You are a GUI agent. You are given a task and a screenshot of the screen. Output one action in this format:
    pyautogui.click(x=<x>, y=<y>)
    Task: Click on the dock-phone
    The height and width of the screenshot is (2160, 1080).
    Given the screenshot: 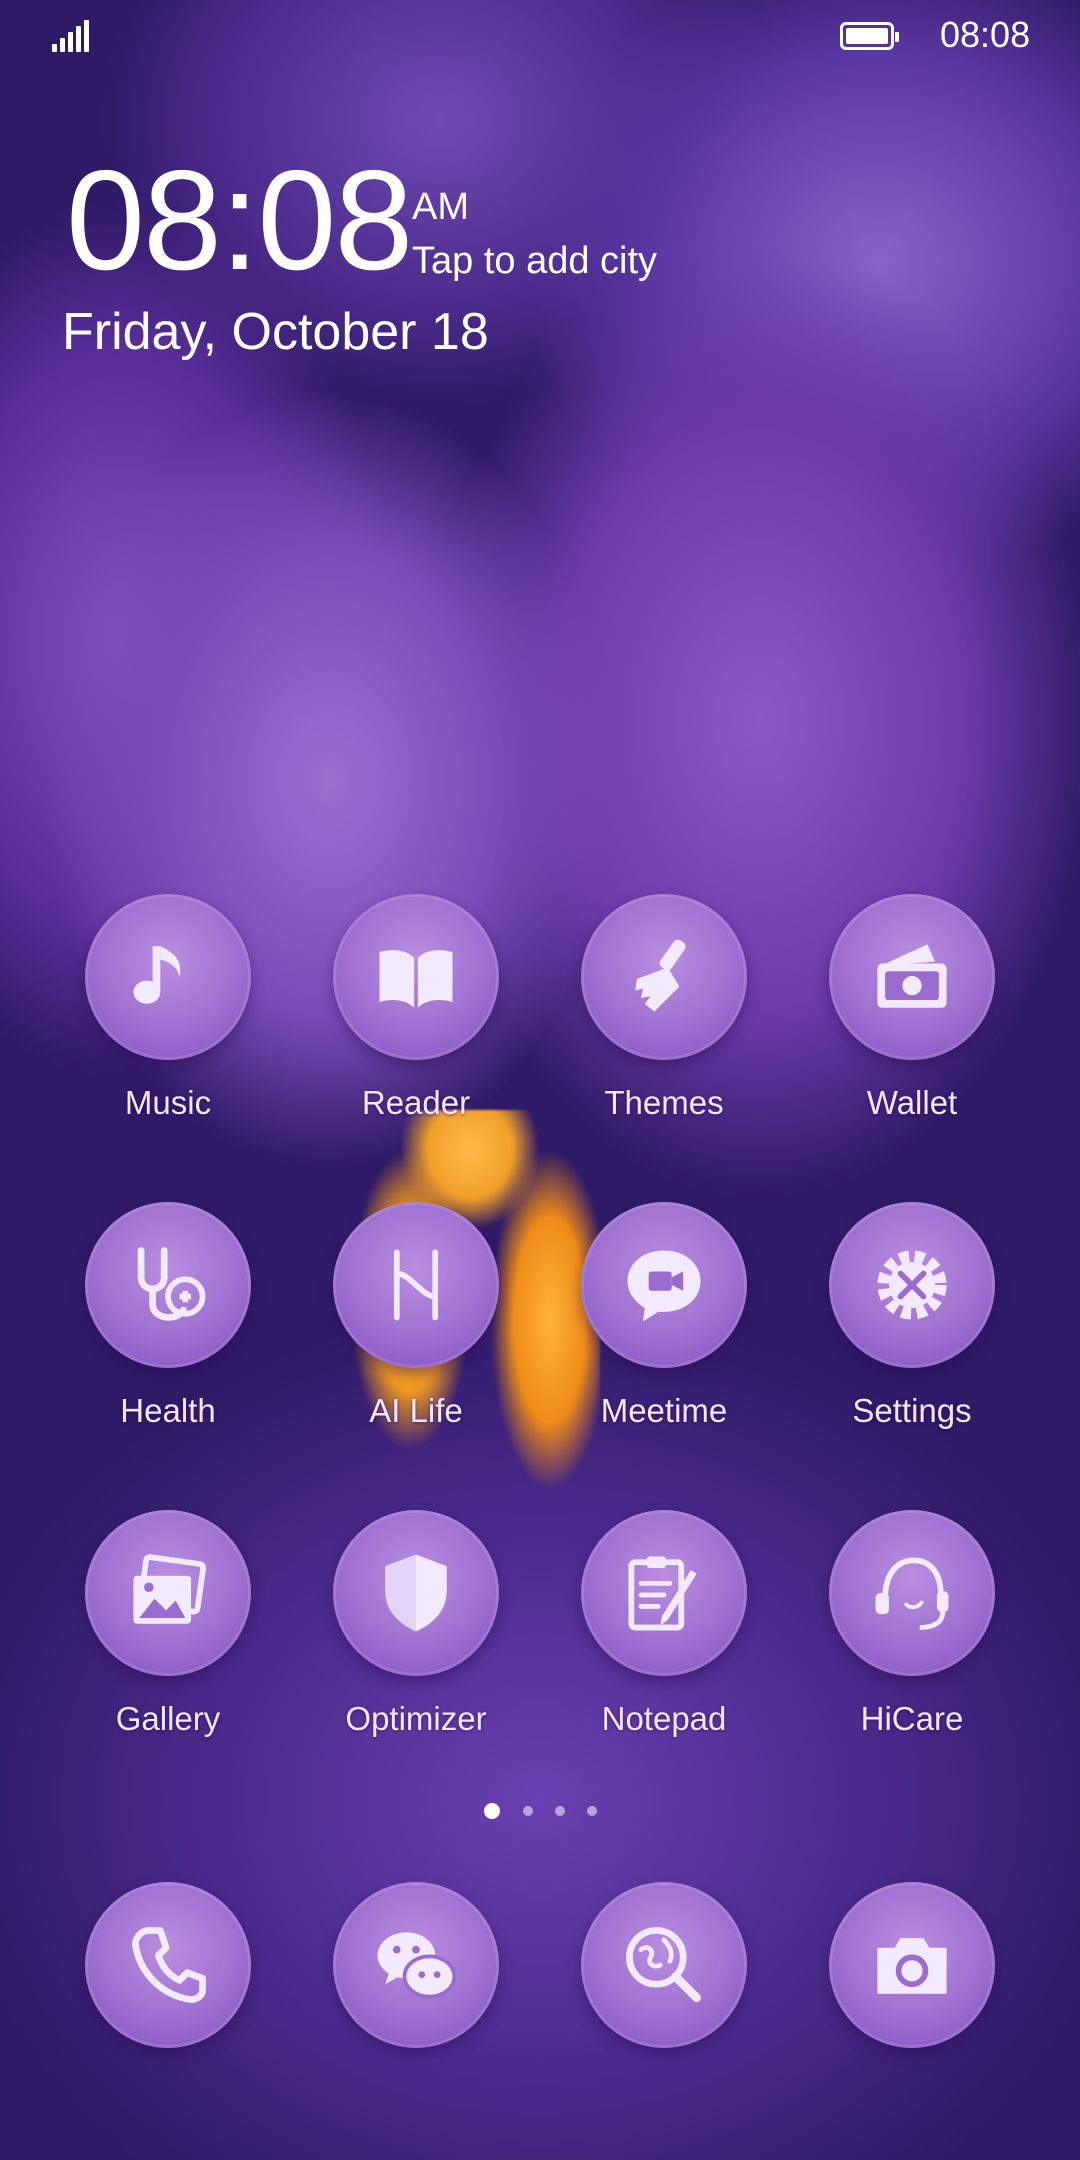 What is the action you would take?
    pyautogui.click(x=168, y=1965)
    